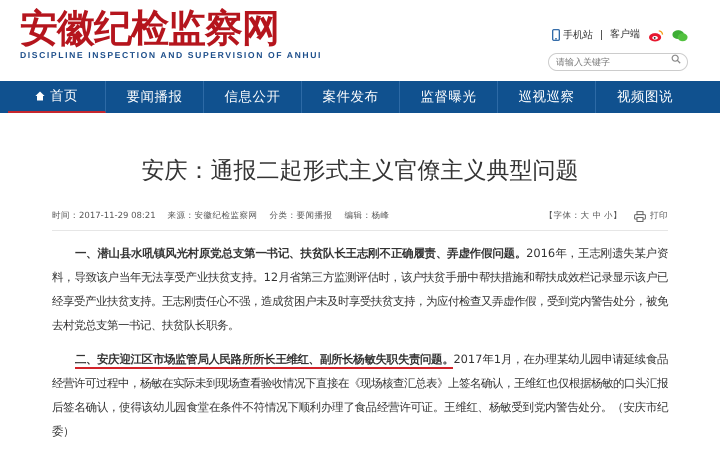 Image resolution: width=720 pixels, height=450 pixels. What do you see at coordinates (547, 97) in the screenshot?
I see `nav-tab: 巡视巡察` at bounding box center [547, 97].